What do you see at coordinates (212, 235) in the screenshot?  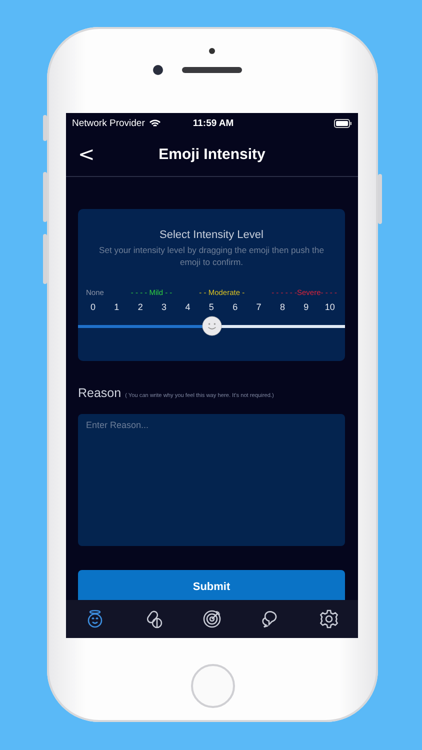 I see `card-title: Select Intensity Level` at bounding box center [212, 235].